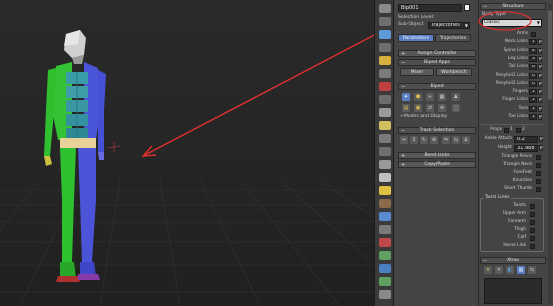  Describe the element at coordinates (437, 86) in the screenshot. I see `rollout-biped: − Biped` at that location.